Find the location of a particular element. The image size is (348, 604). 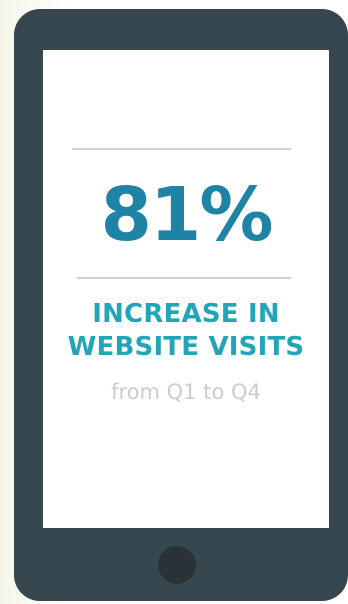

bottom-divider is located at coordinates (184, 278).